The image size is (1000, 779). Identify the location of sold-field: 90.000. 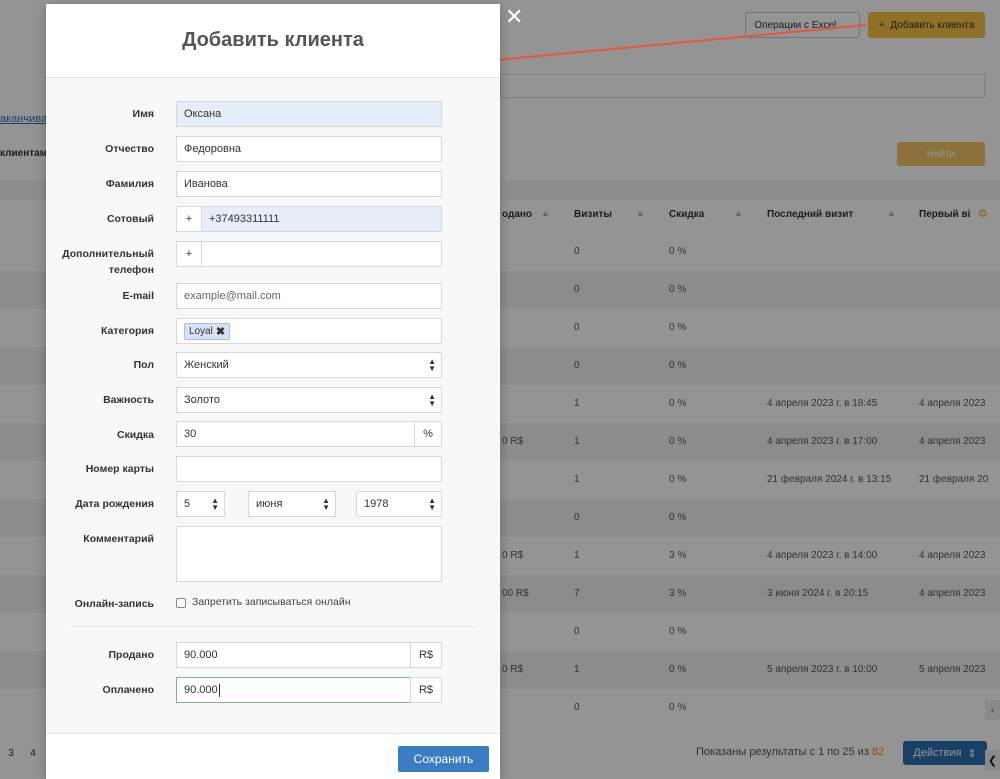
(293, 655).